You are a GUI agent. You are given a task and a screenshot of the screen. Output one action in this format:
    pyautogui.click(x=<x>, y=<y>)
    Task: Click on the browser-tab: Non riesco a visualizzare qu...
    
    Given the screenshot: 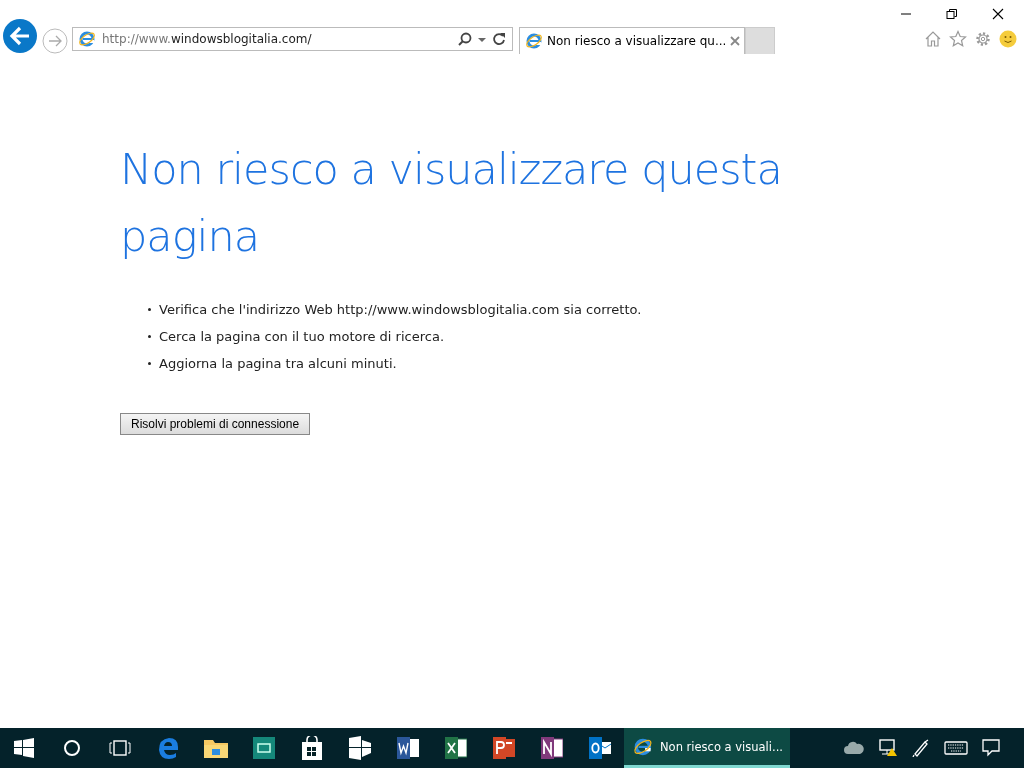 What is the action you would take?
    pyautogui.click(x=632, y=40)
    